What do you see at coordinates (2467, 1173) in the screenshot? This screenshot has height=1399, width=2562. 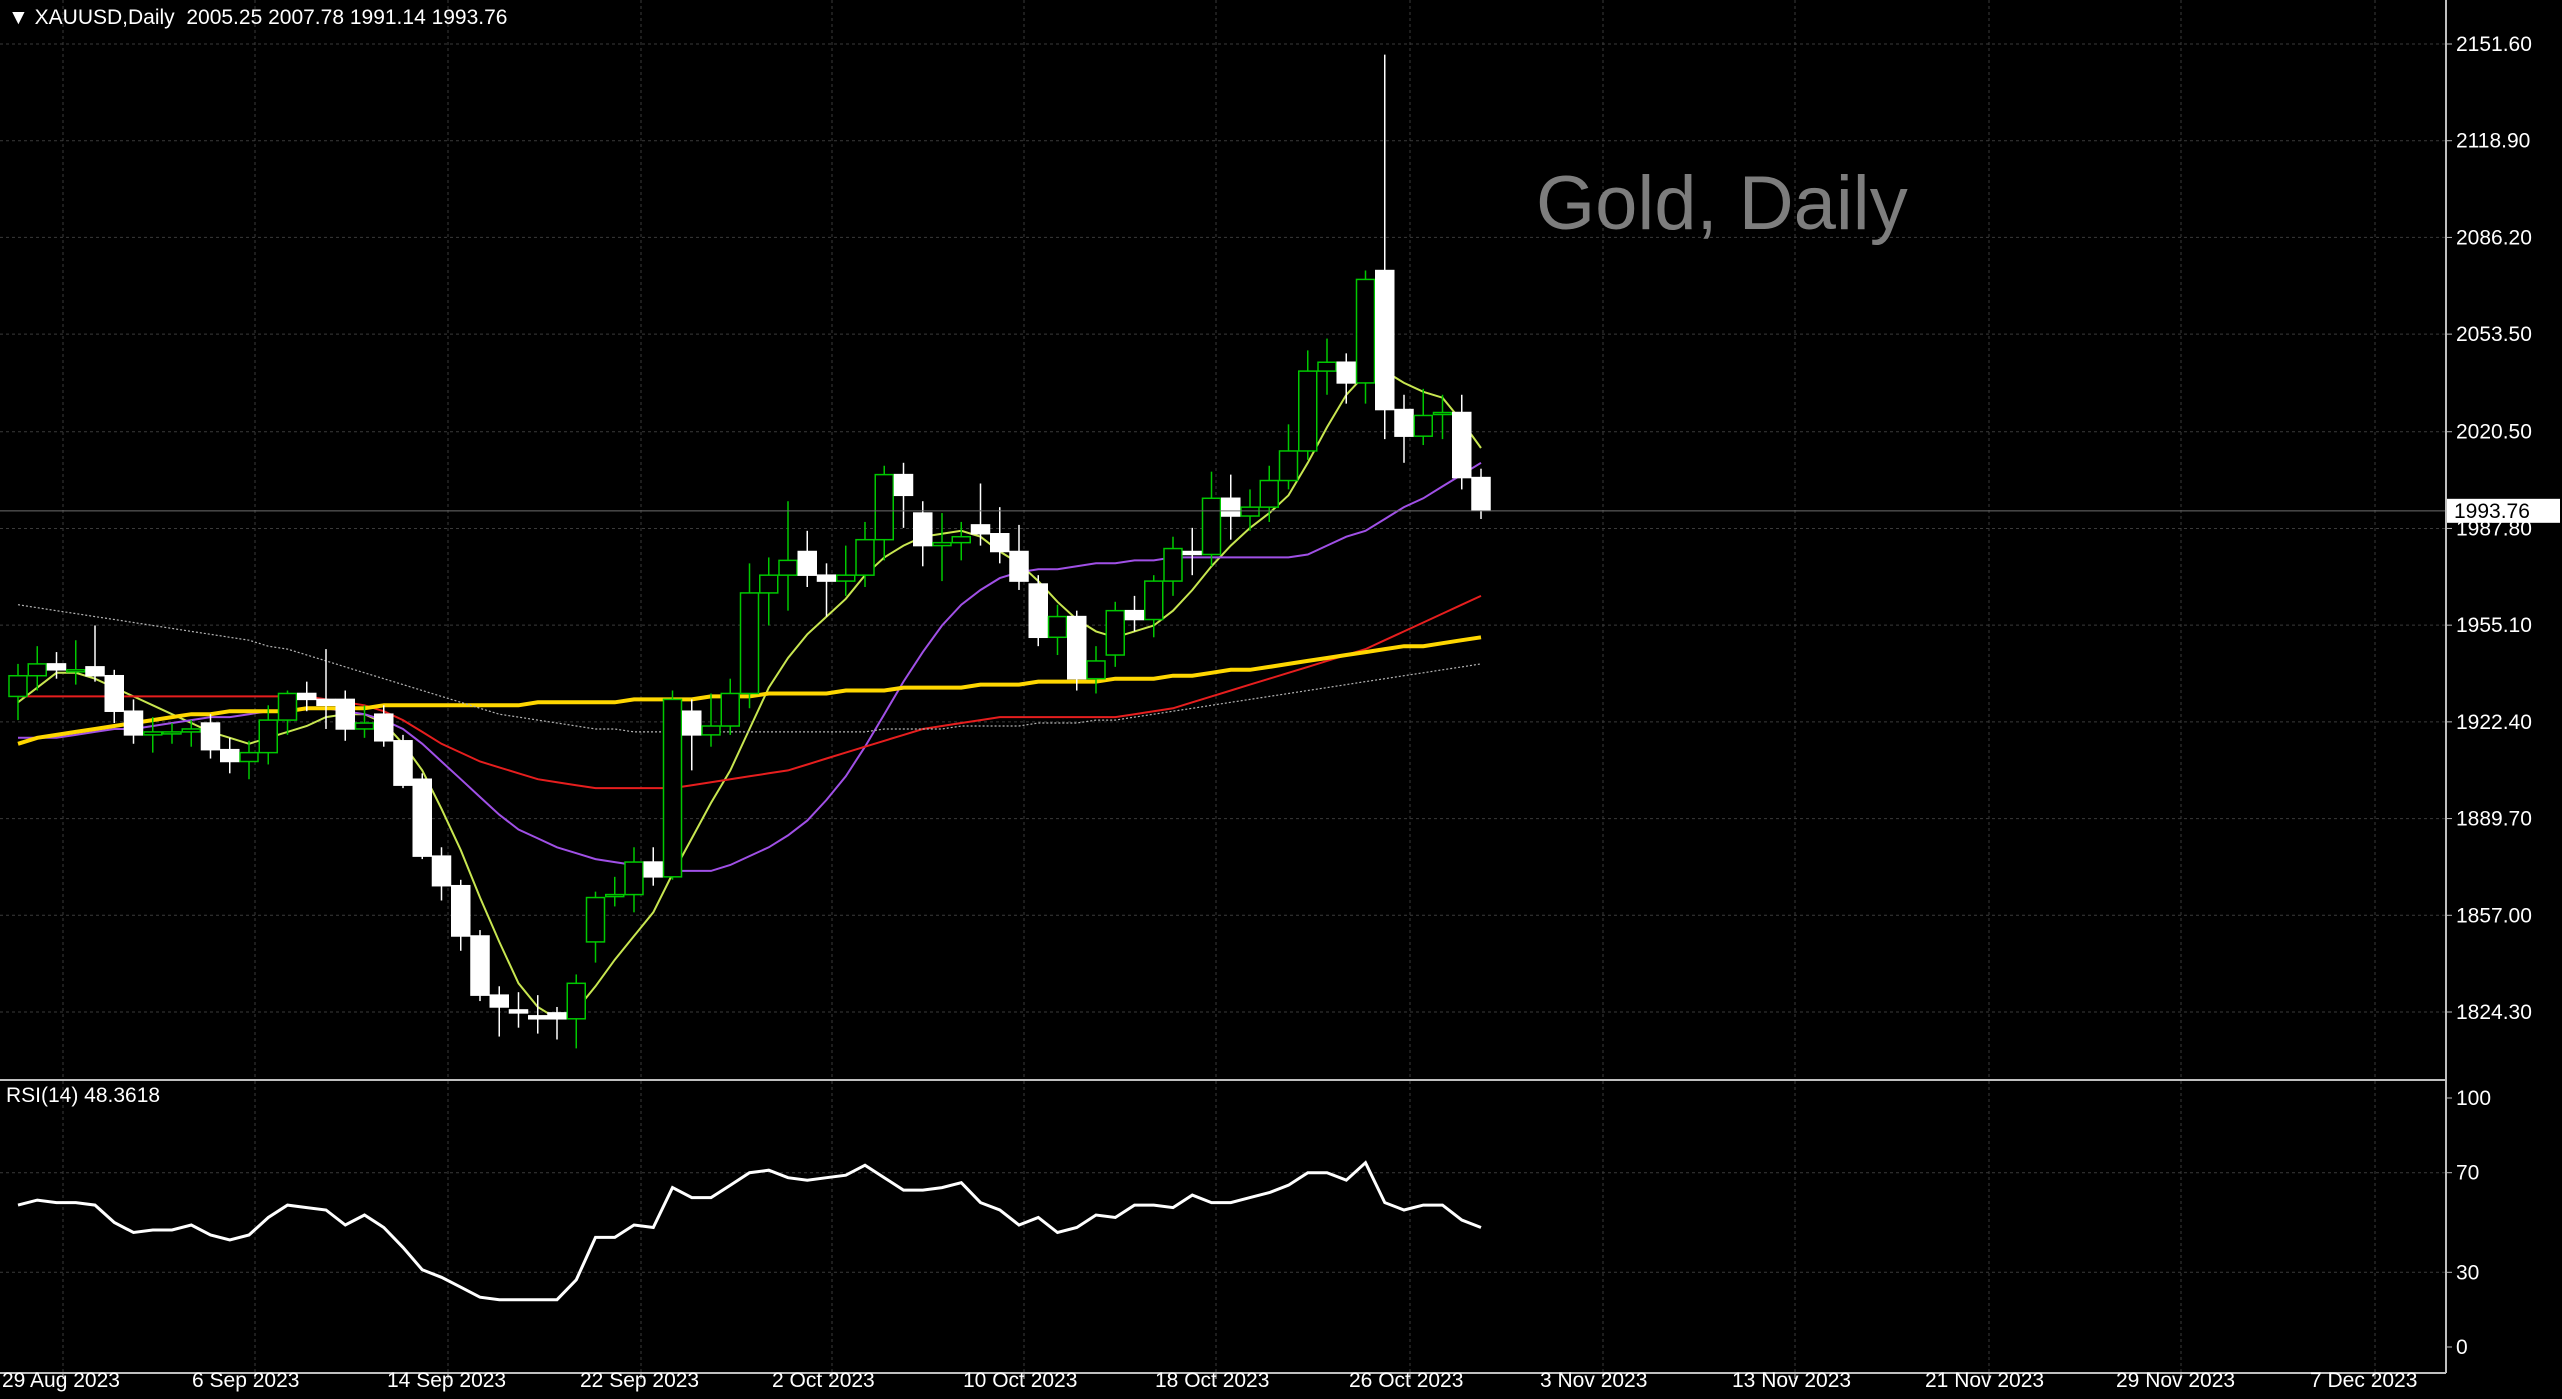 I see `rsi-tick-label: 70` at bounding box center [2467, 1173].